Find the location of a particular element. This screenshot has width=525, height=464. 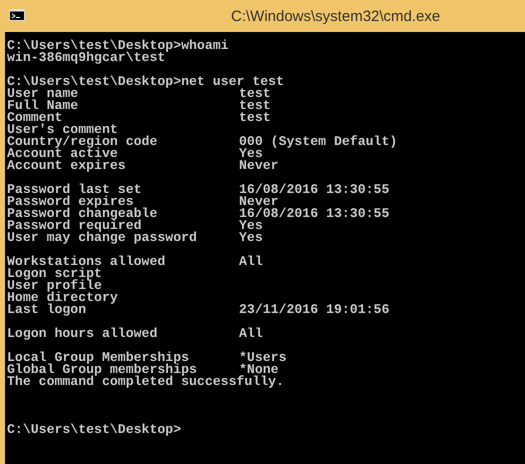

field-label: Workstations allowed is located at coordinates (86, 262).